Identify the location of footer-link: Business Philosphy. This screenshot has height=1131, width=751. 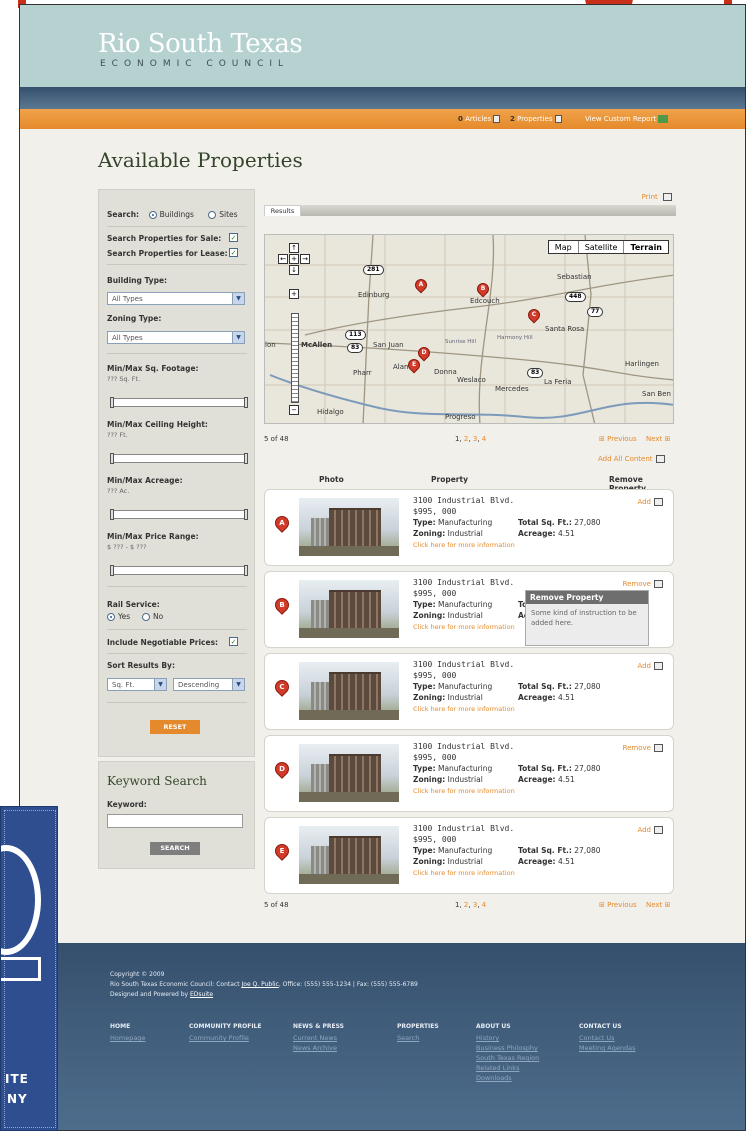
(507, 1048).